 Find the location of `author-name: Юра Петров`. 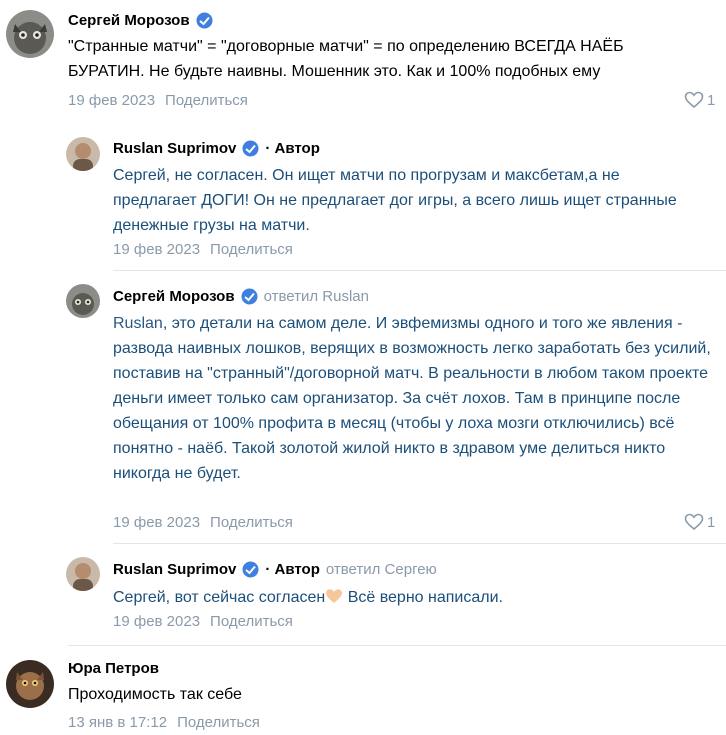

author-name: Юра Петров is located at coordinates (113, 668).